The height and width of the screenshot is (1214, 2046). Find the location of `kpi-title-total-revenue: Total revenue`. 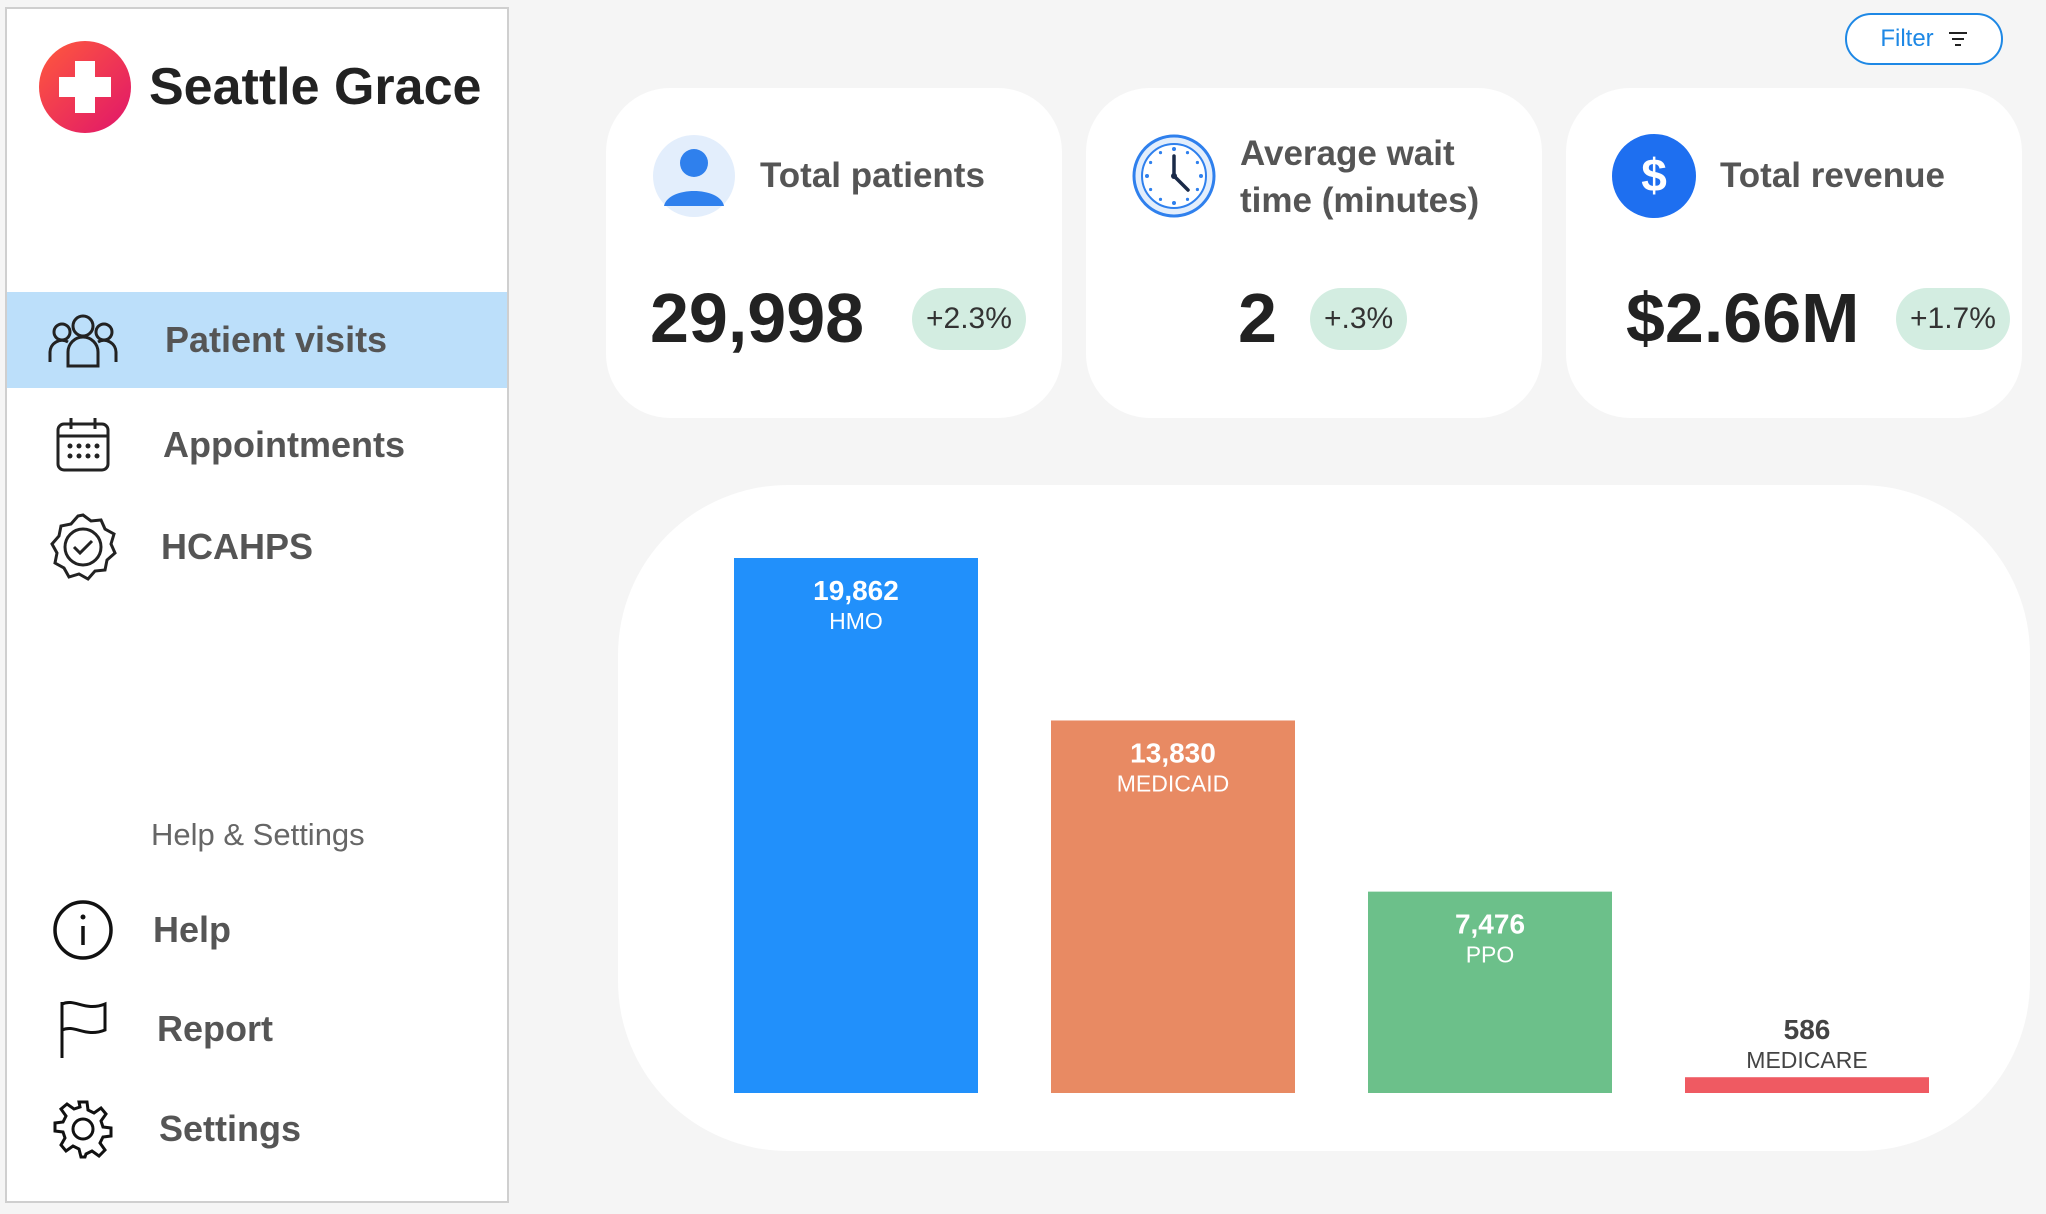

kpi-title-total-revenue: Total revenue is located at coordinates (1832, 175).